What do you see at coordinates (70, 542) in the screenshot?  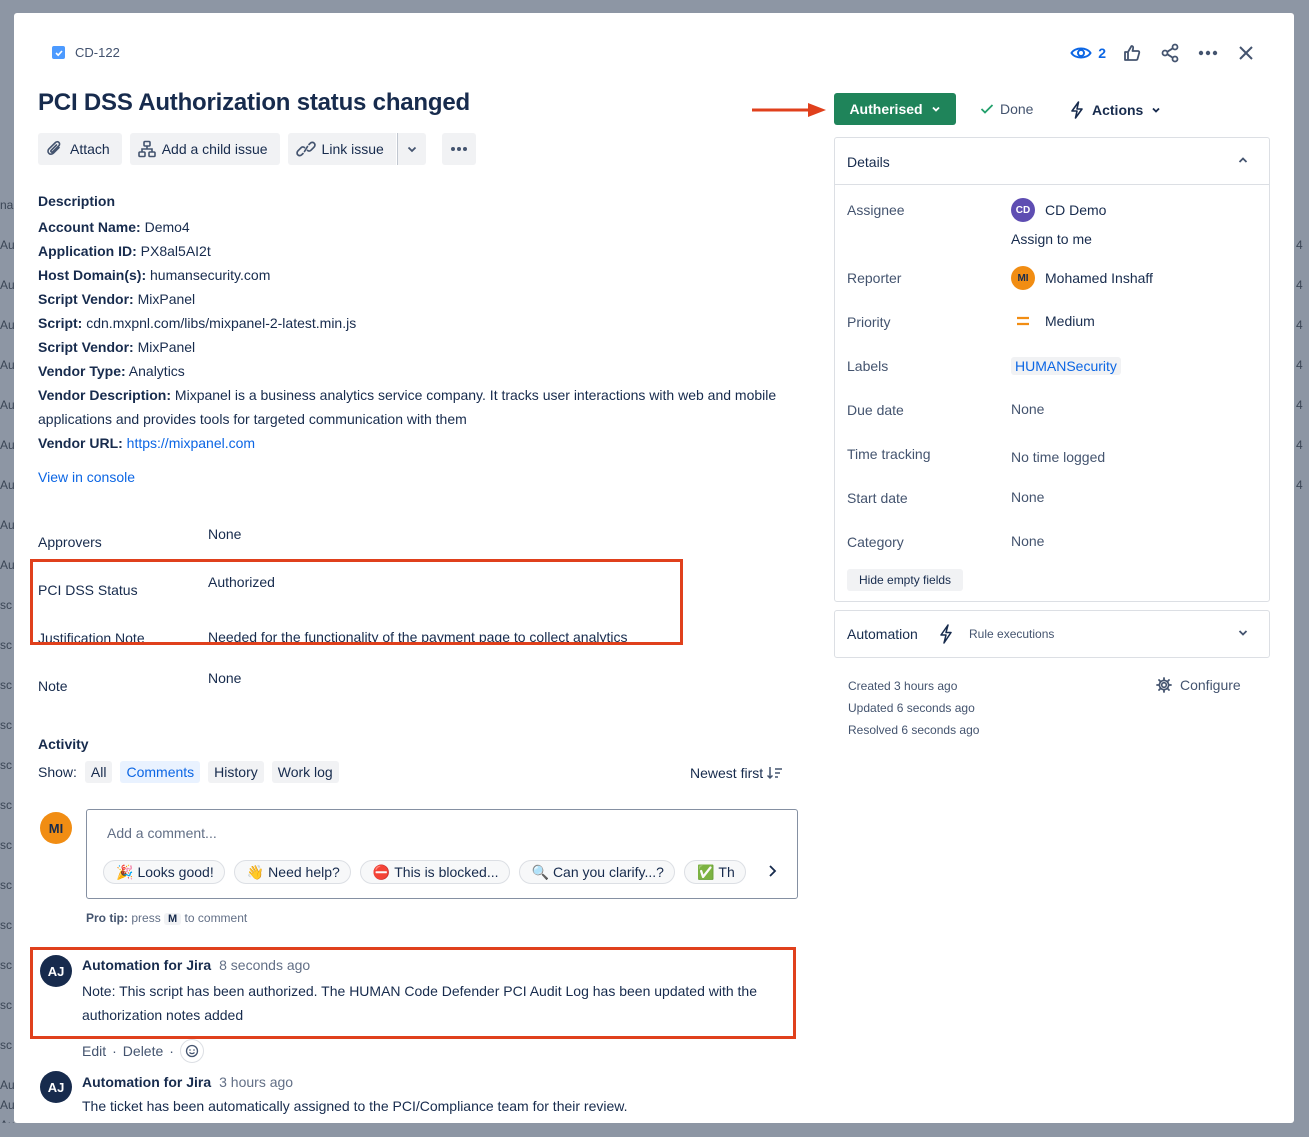 I see `approvers-label: Approvers` at bounding box center [70, 542].